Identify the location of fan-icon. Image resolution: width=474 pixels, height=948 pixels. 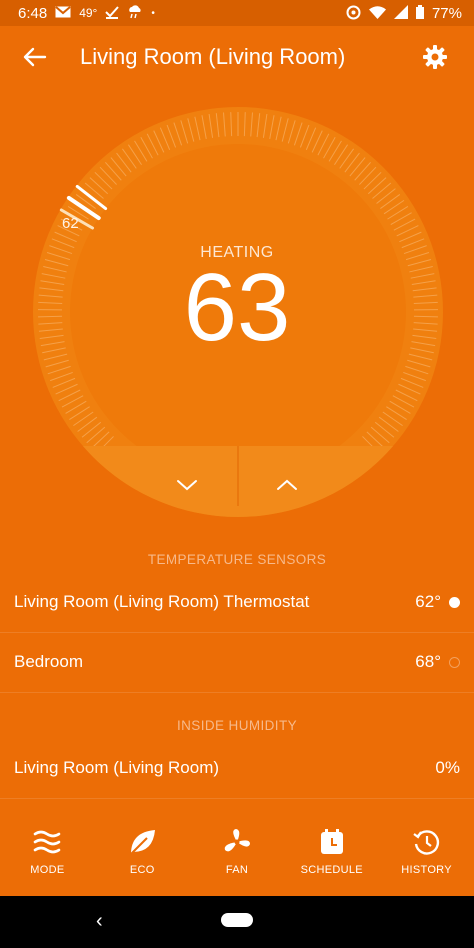
(237, 840).